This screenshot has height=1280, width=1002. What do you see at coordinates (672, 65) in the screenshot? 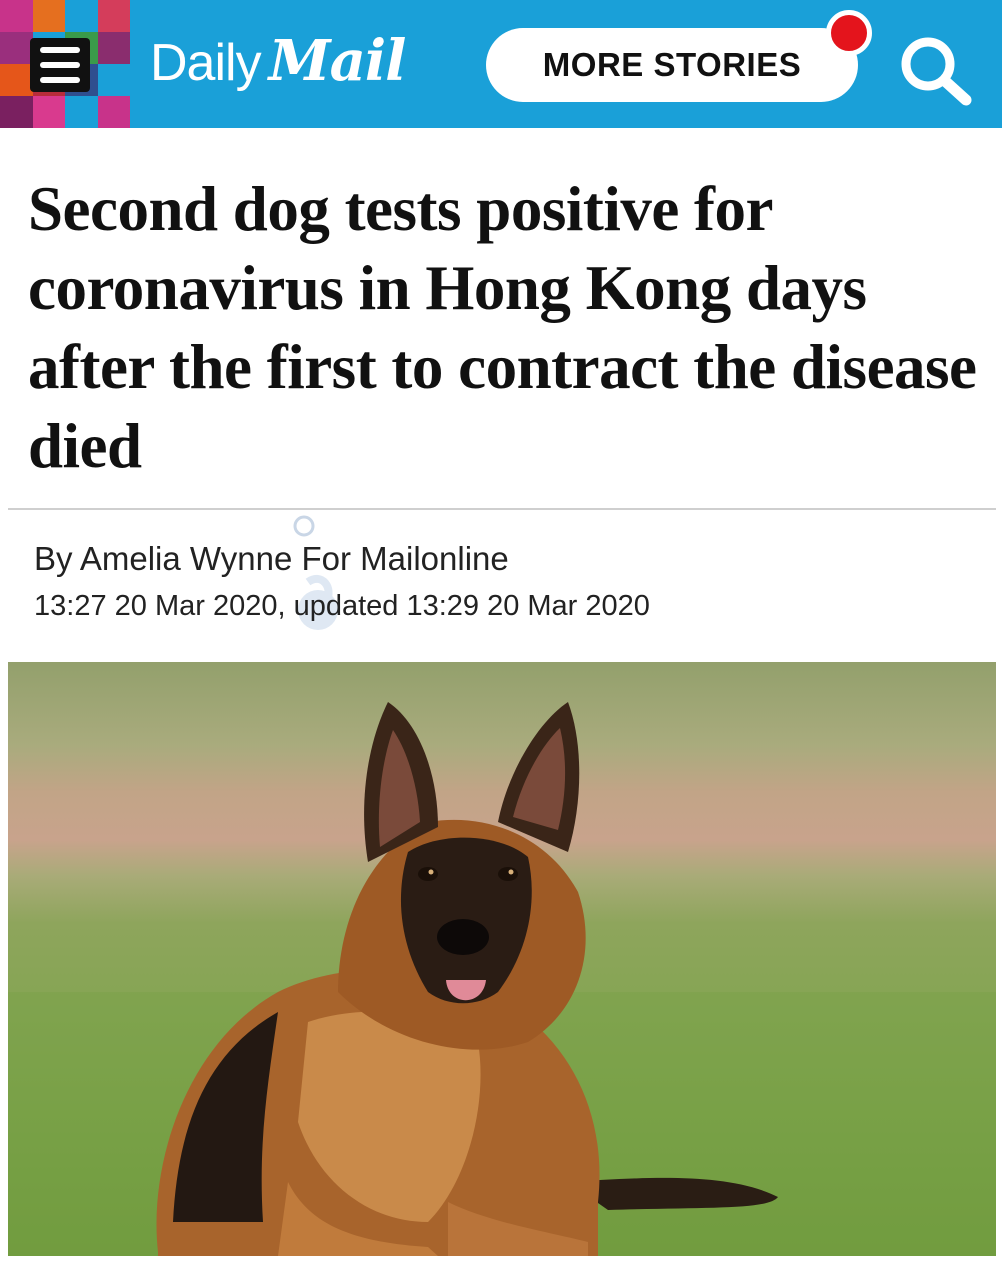
I see `more-stories-button: MORE STORIES` at bounding box center [672, 65].